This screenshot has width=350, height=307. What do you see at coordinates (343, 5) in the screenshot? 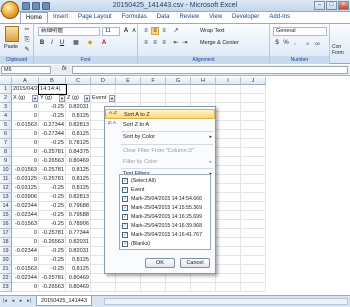
I see `close-button: ×` at bounding box center [343, 5].